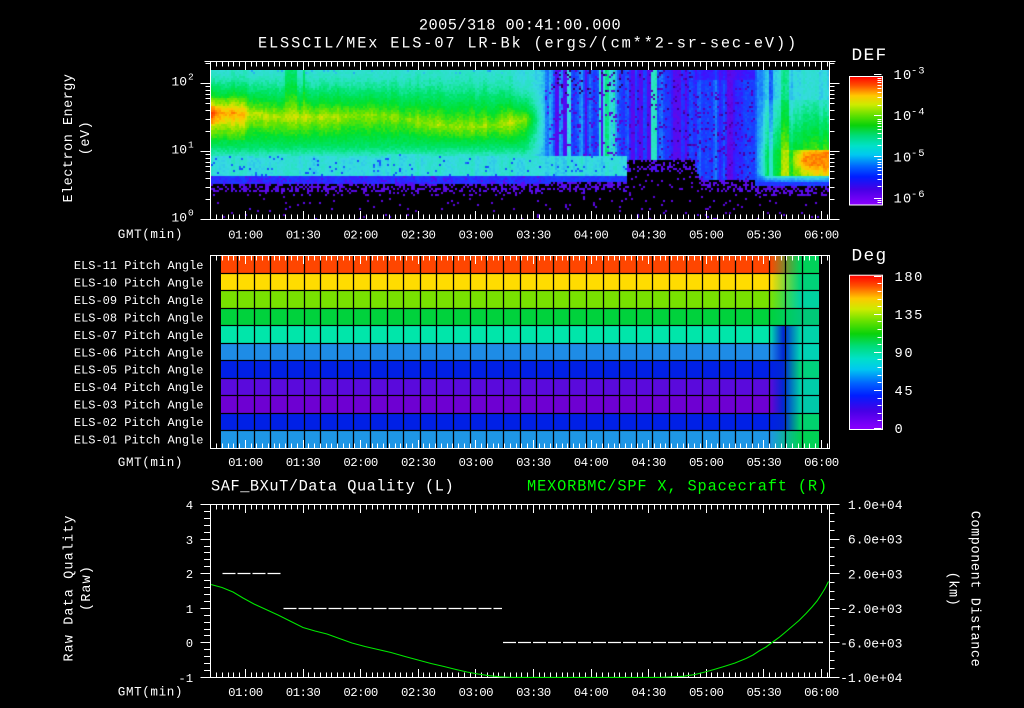  Describe the element at coordinates (69, 137) in the screenshot. I see `svg-text: Electron Energy` at that location.